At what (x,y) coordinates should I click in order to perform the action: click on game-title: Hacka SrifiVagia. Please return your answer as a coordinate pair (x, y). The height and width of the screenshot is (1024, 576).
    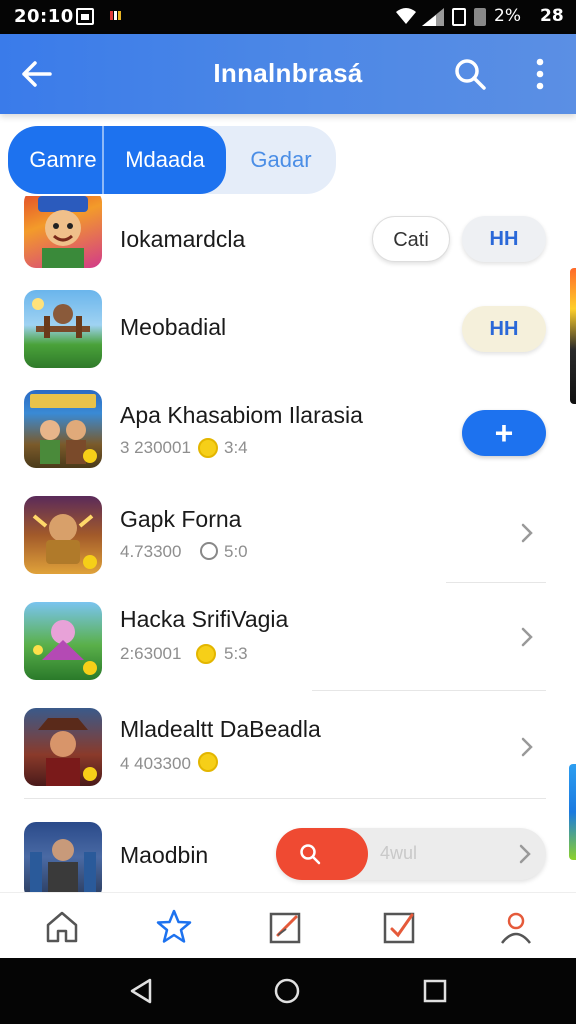
    Looking at the image, I should click on (204, 619).